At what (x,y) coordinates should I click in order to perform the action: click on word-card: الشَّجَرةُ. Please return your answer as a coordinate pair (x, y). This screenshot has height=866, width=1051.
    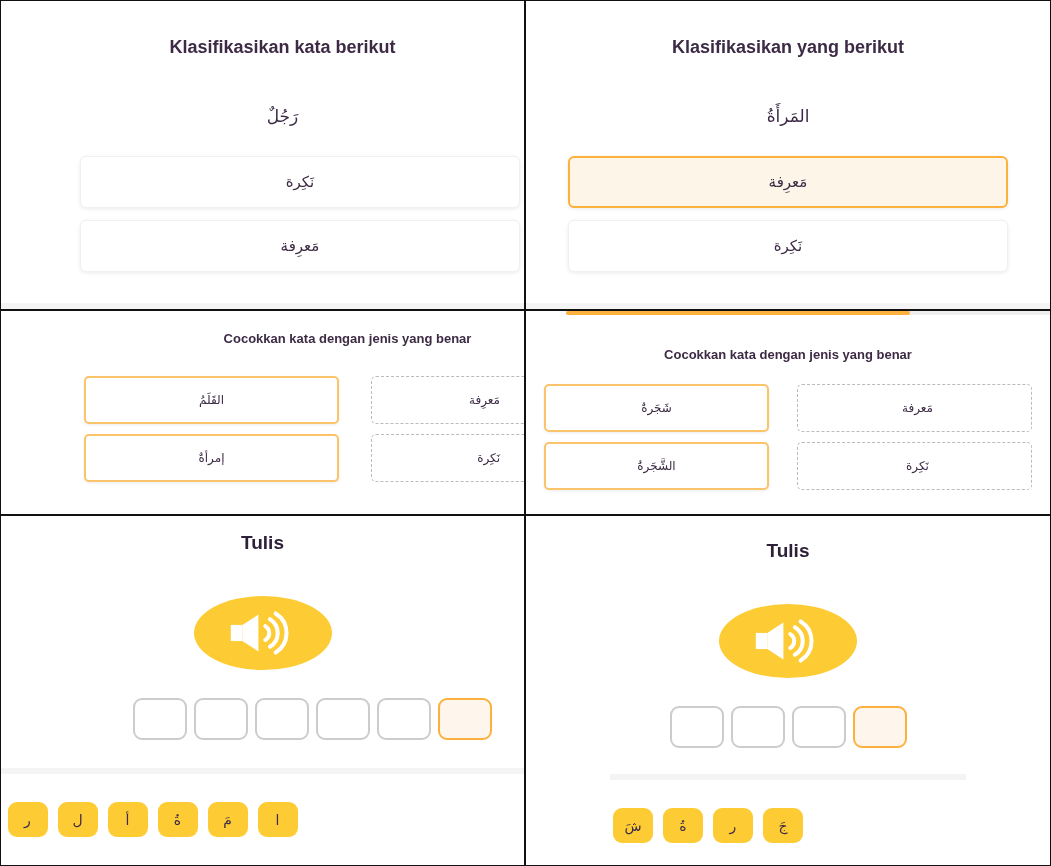
    Looking at the image, I should click on (656, 466).